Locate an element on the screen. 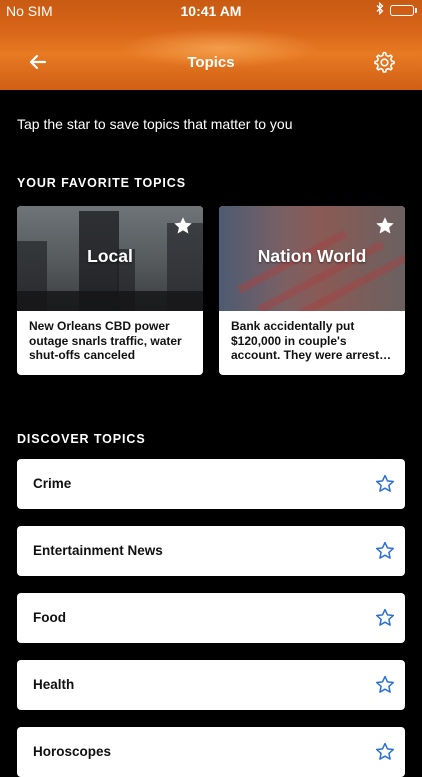 Image resolution: width=422 pixels, height=777 pixels. gear-icon is located at coordinates (384, 62).